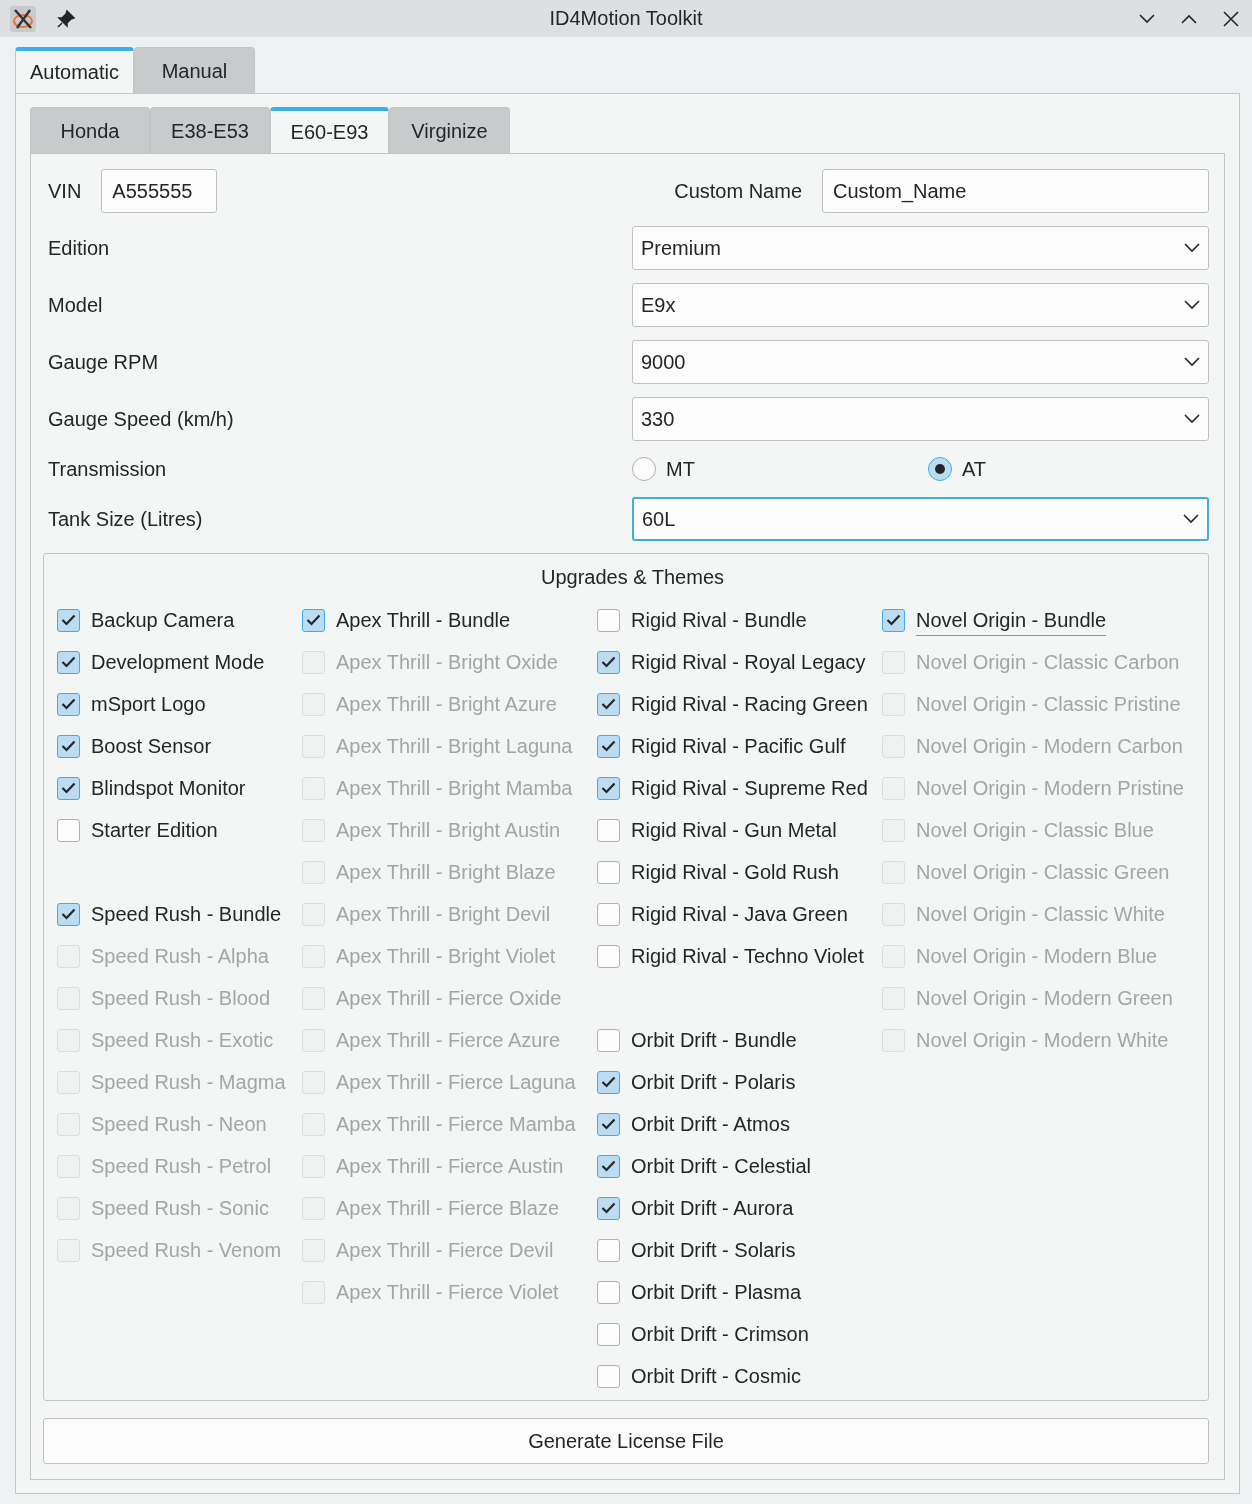  What do you see at coordinates (329, 130) in the screenshot?
I see `tab: E60-E93` at bounding box center [329, 130].